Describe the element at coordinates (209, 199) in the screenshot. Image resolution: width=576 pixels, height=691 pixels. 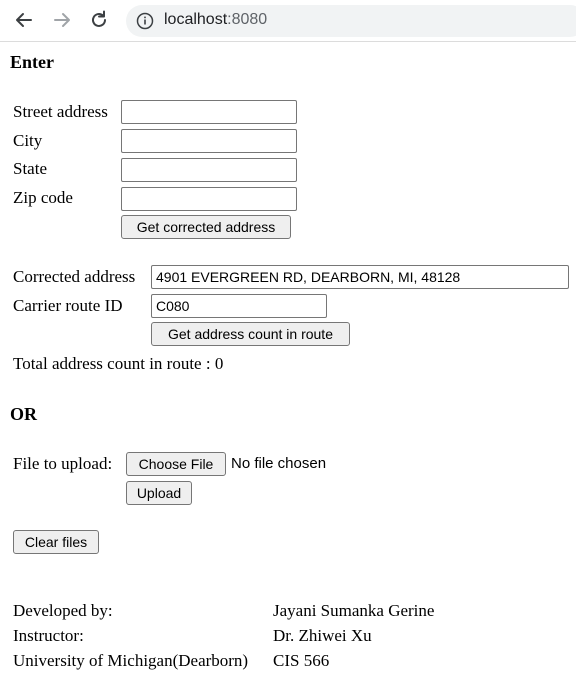
I see `zip-code-input` at that location.